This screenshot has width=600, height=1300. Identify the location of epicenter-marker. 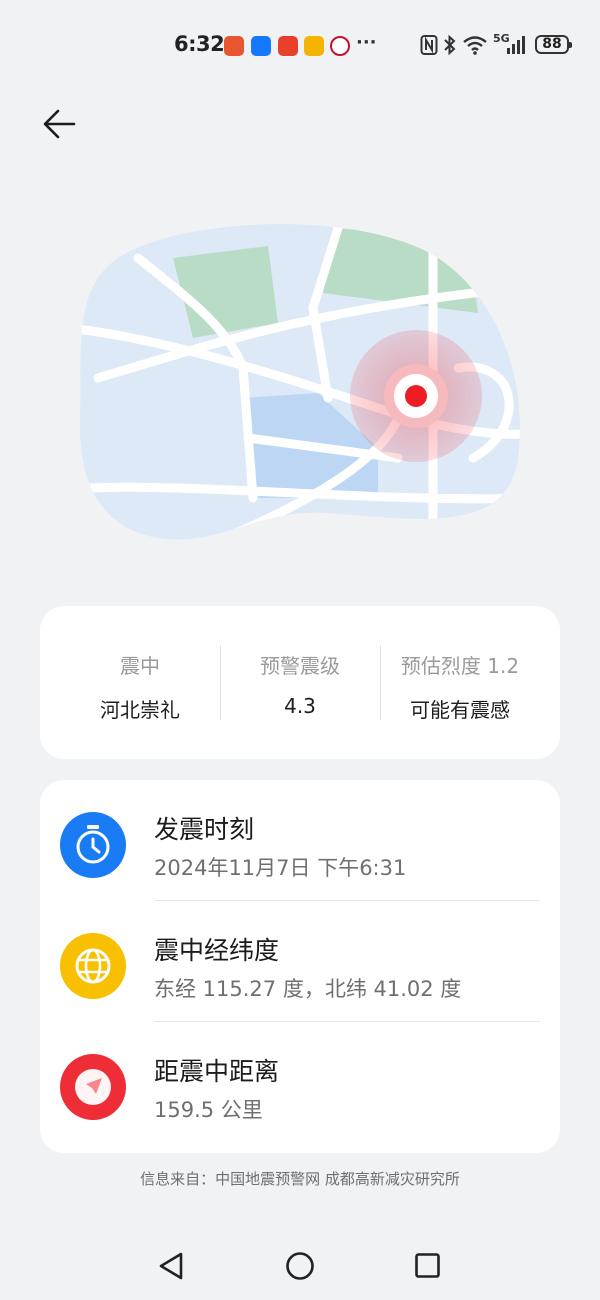
(416, 396).